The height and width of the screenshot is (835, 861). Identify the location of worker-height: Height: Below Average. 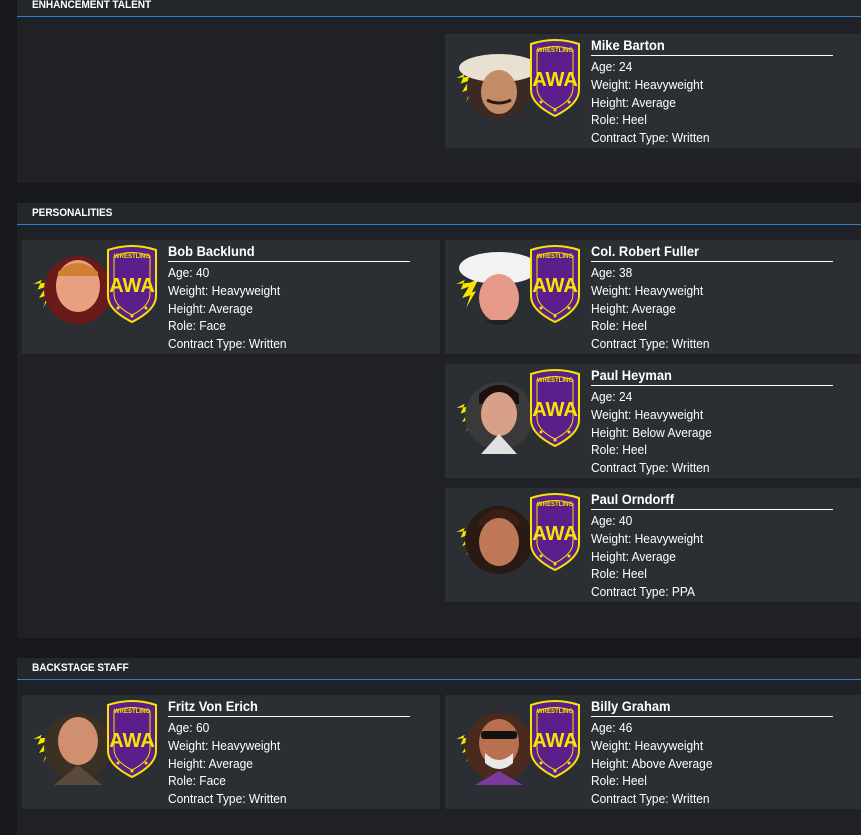
(651, 432).